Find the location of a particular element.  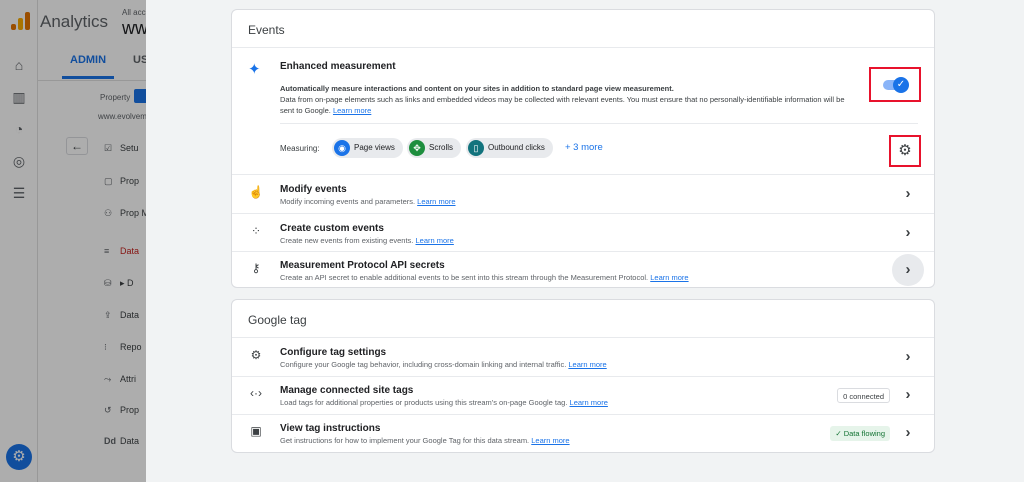

tag-settings-icon: ⚙ is located at coordinates (256, 355).